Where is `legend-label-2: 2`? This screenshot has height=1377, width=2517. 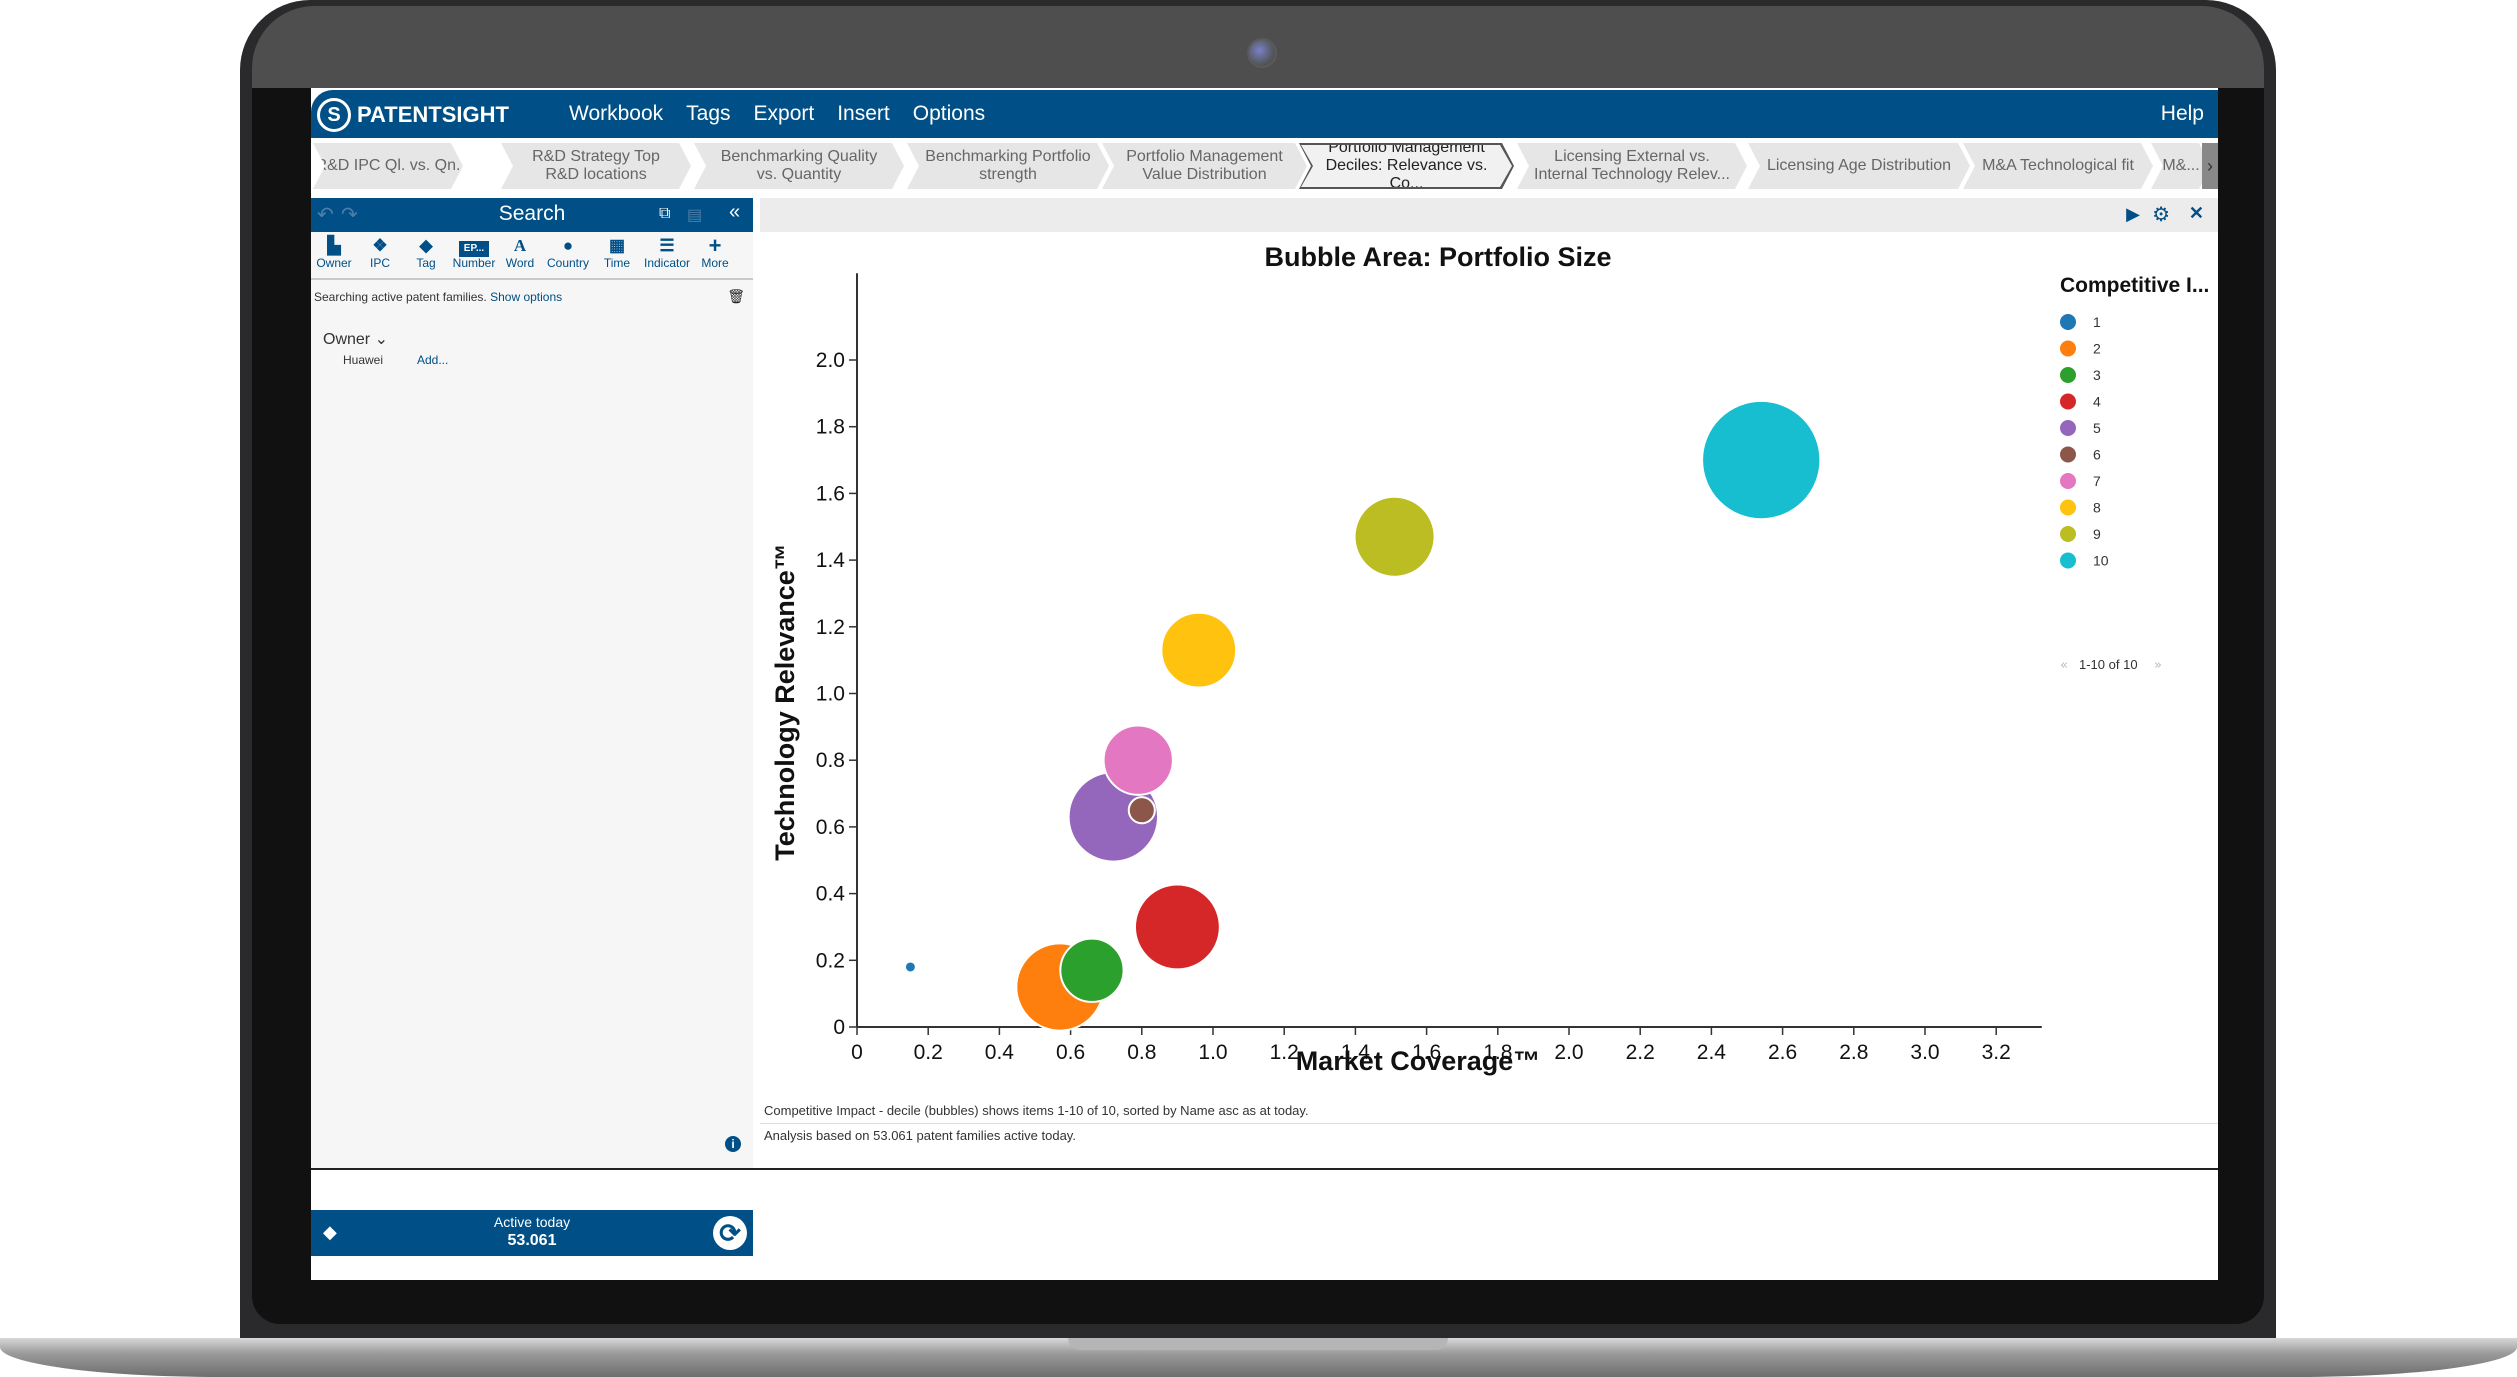 legend-label-2: 2 is located at coordinates (2097, 349).